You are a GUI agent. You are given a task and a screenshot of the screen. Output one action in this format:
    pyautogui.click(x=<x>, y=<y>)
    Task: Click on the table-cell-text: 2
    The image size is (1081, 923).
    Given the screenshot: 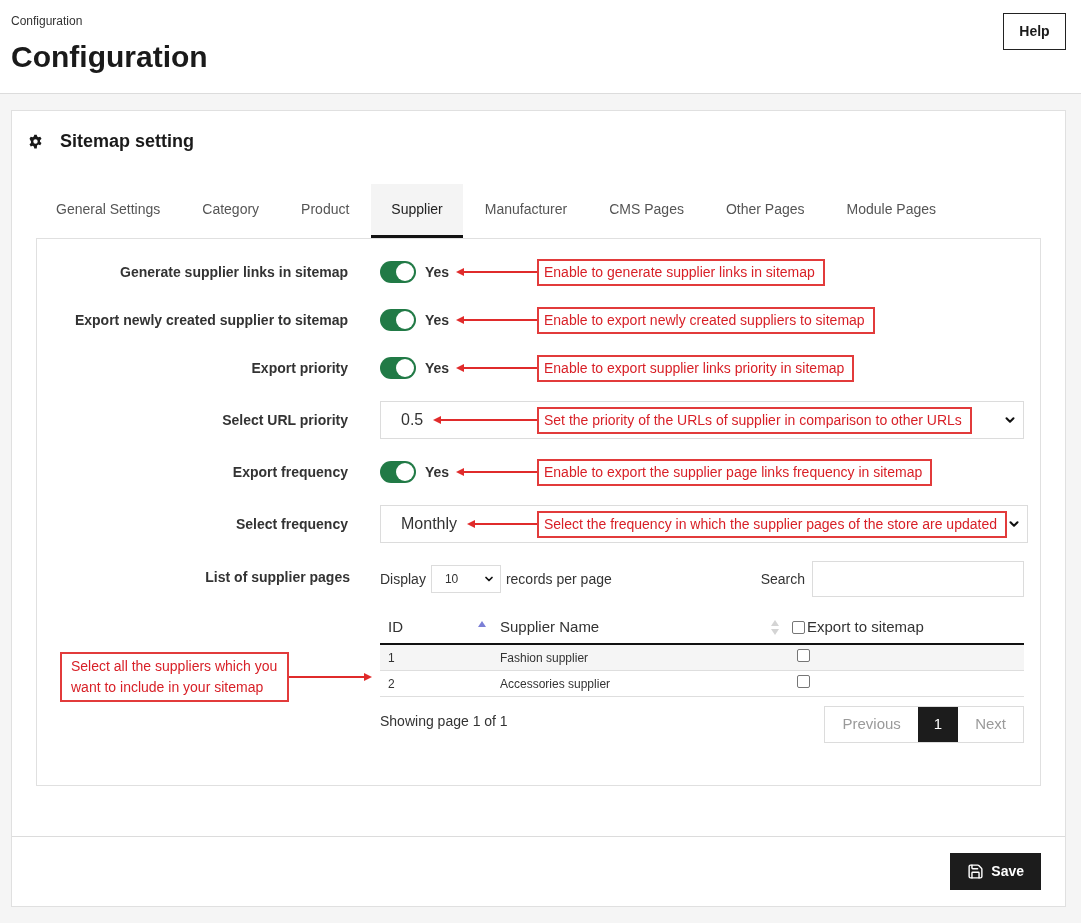 What is the action you would take?
    pyautogui.click(x=391, y=684)
    